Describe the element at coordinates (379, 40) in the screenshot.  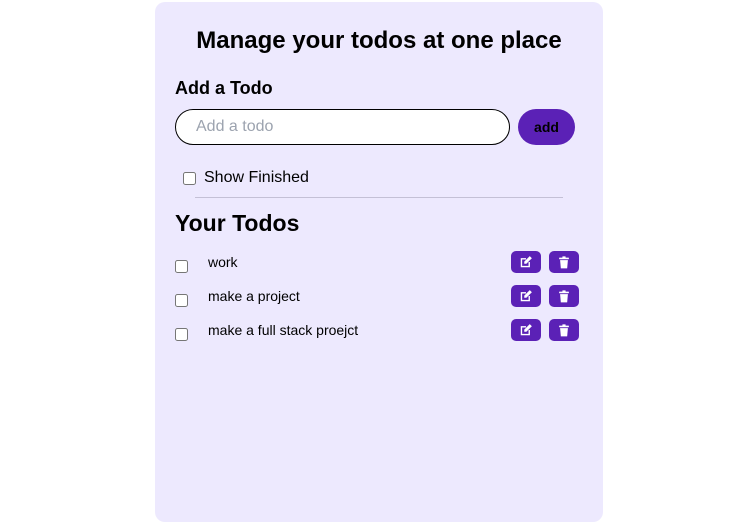
I see `page-title: Manage your todos at one place` at that location.